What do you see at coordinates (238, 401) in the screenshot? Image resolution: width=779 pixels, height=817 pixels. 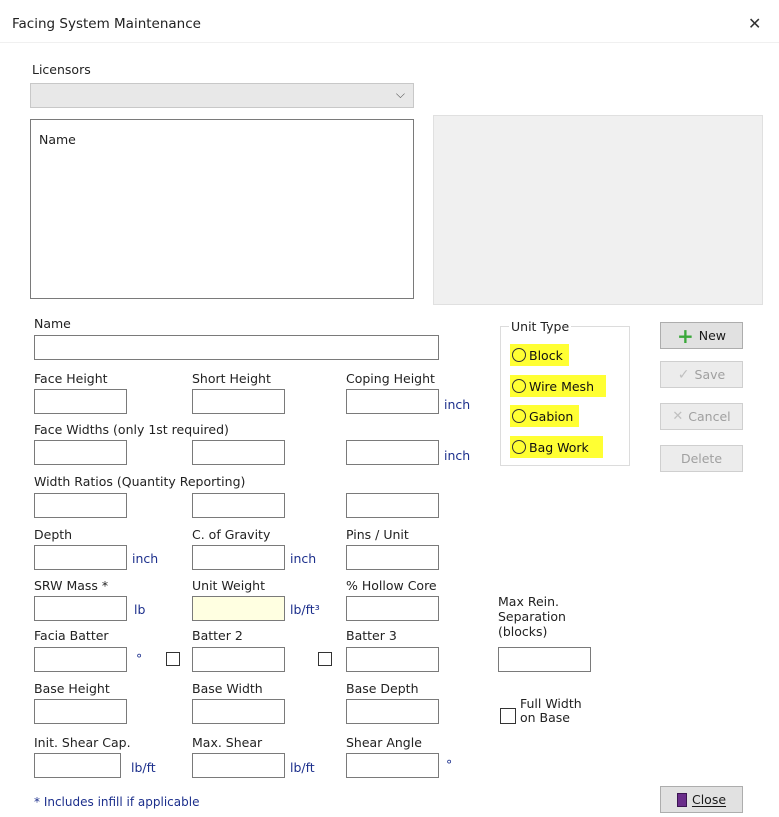 I see `short-height-input` at bounding box center [238, 401].